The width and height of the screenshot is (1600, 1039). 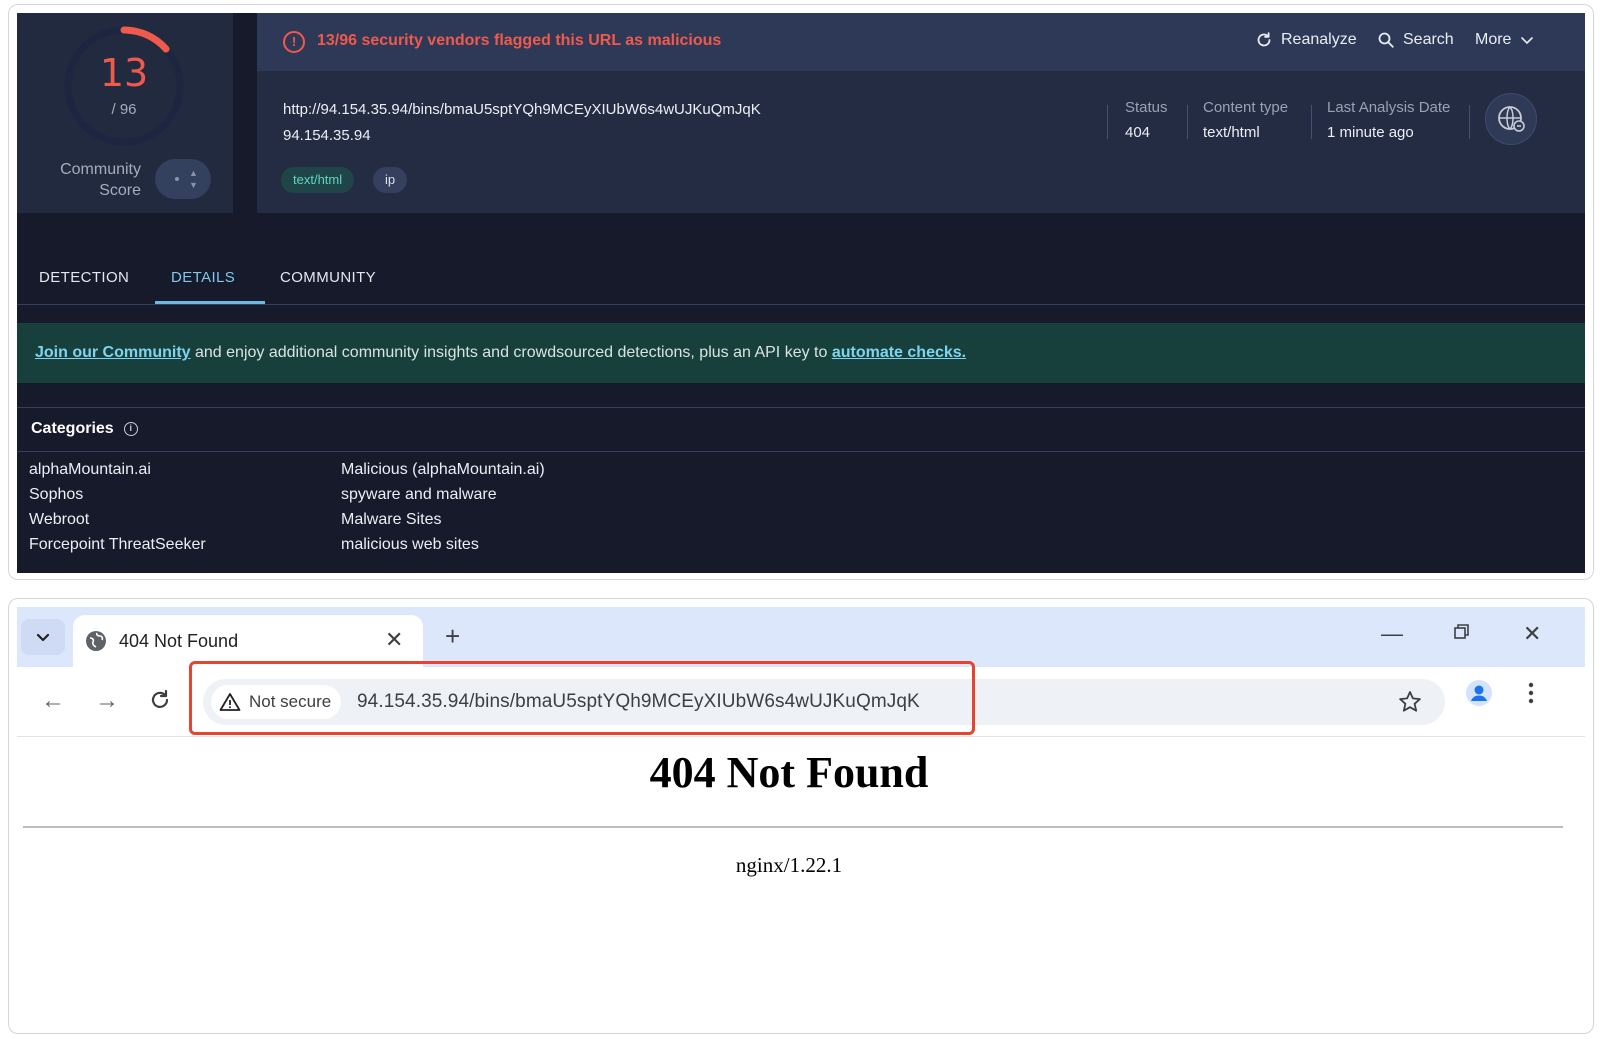 I want to click on category-row: Webroot Malware Sites, so click(x=801, y=523).